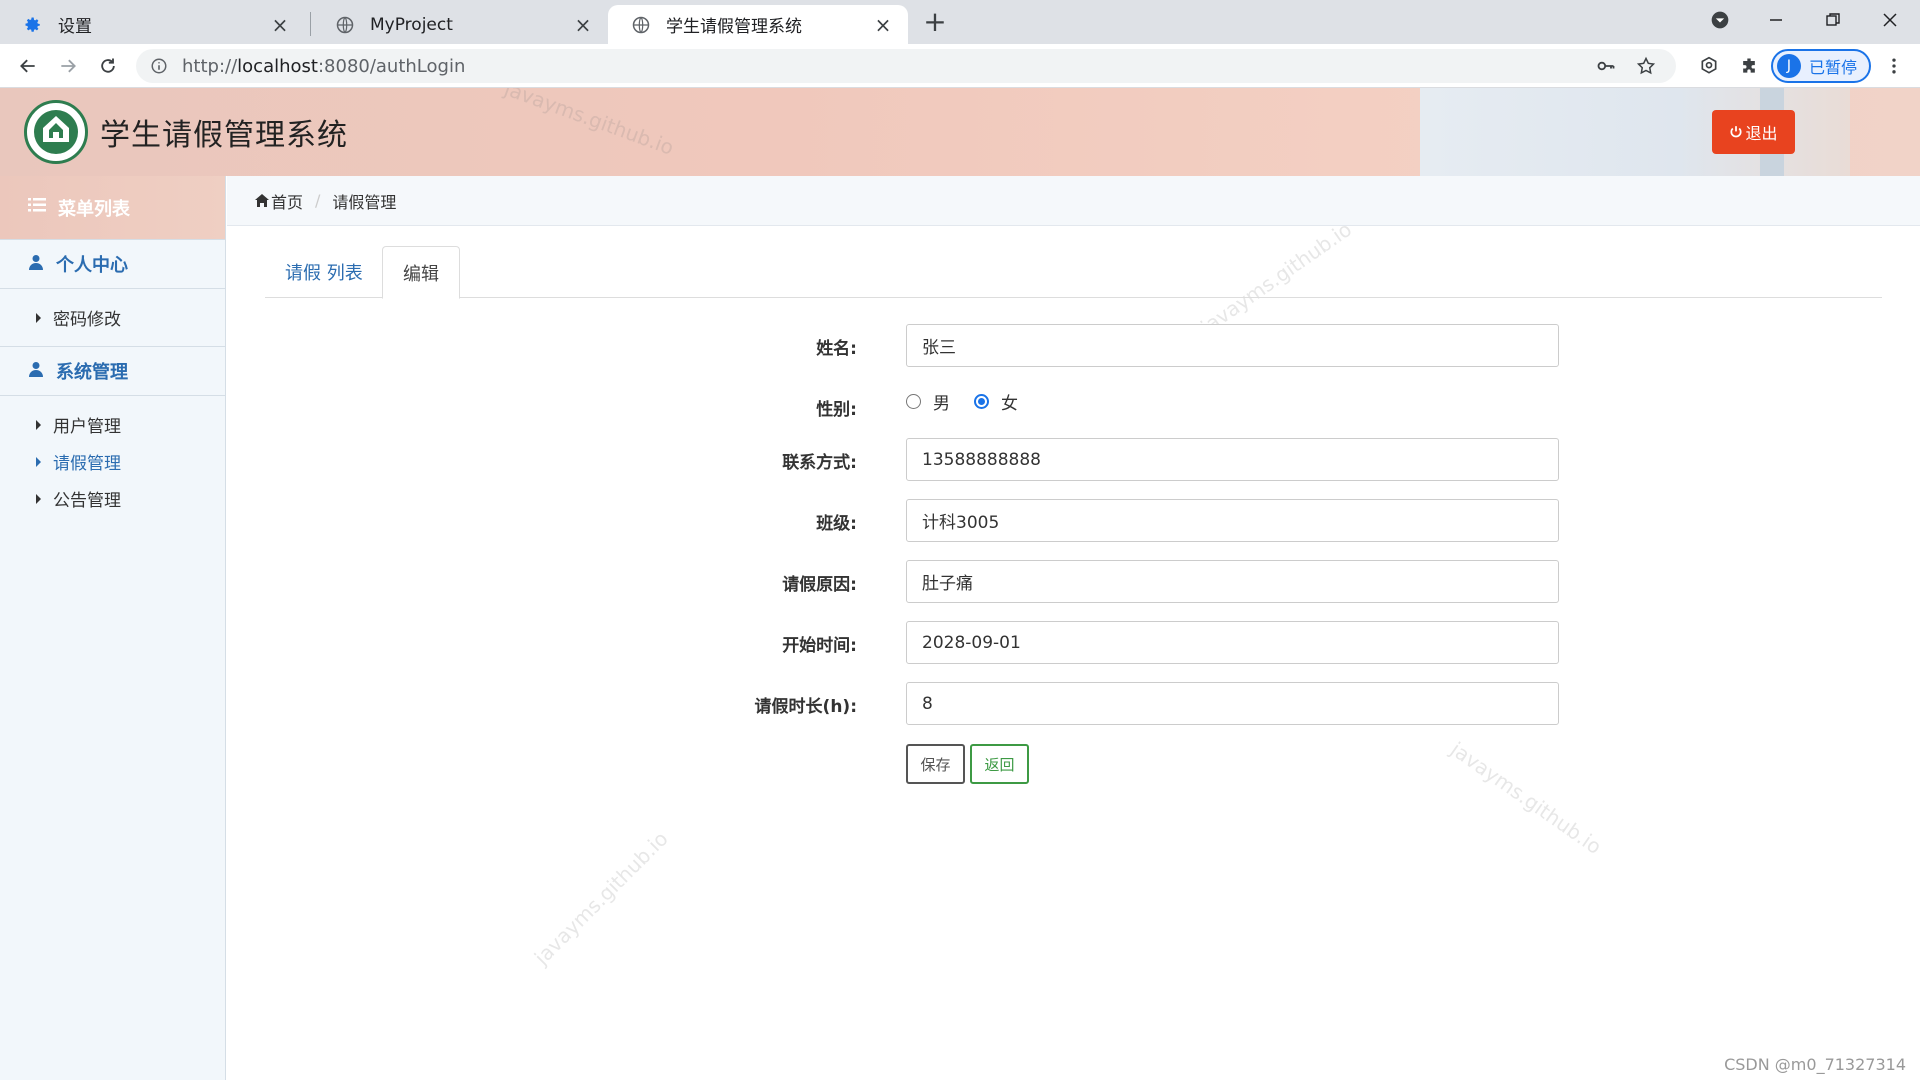 Image resolution: width=1920 pixels, height=1080 pixels. I want to click on back-arrow-icon, so click(28, 66).